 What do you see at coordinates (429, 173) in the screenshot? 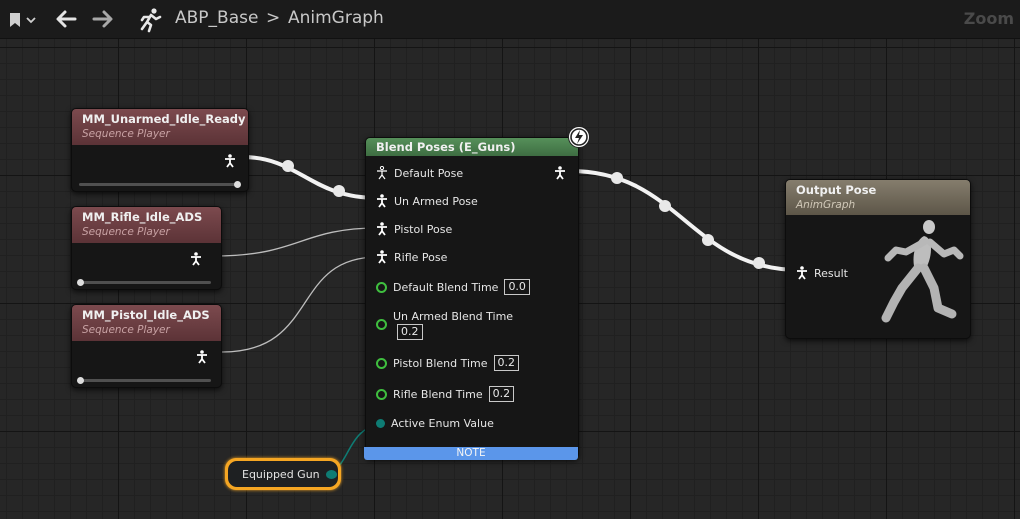
I see `pin-label: Default Pose` at bounding box center [429, 173].